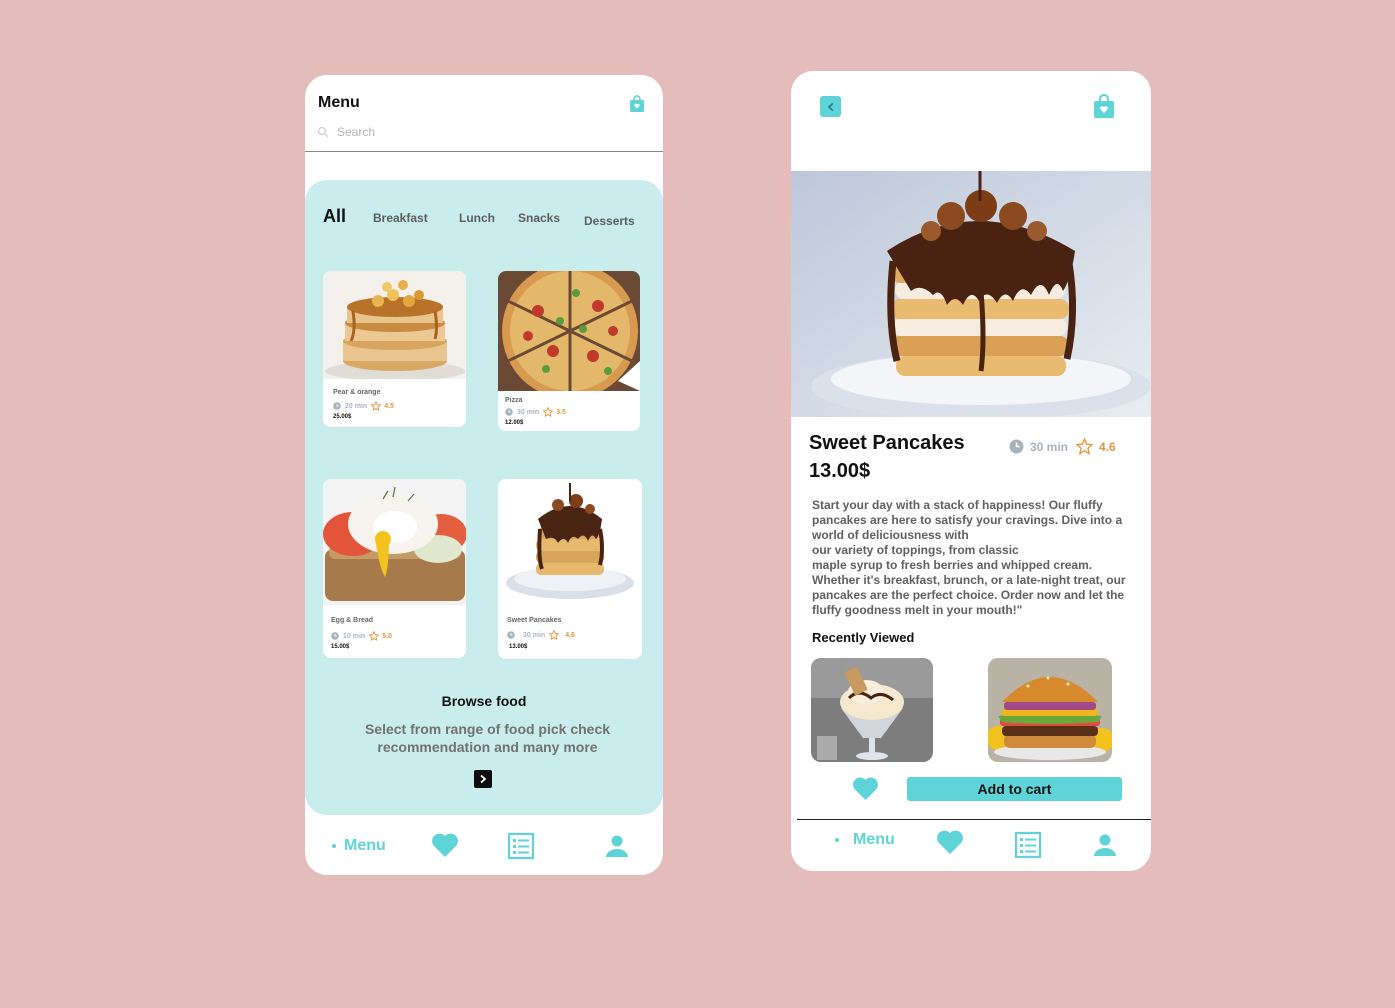  I want to click on sweet-pancakes-hero-image, so click(971, 294).